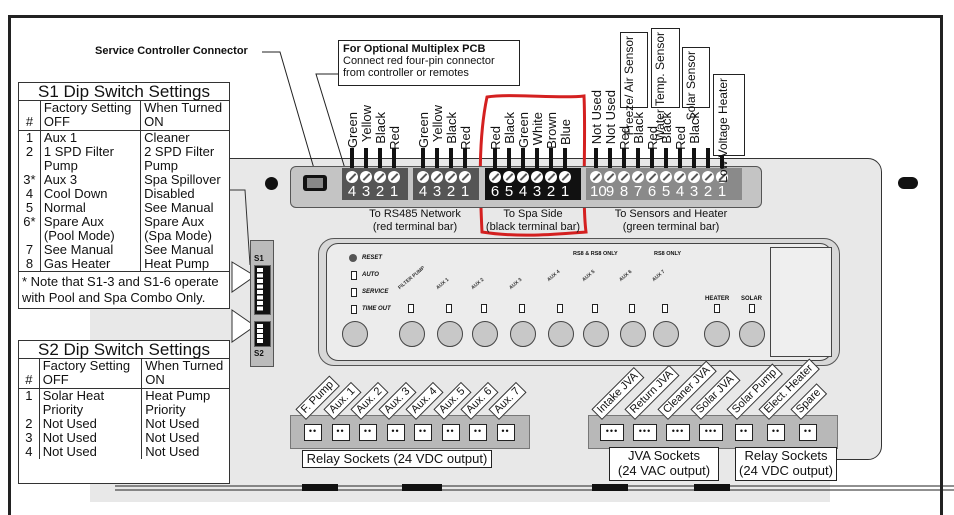 The width and height of the screenshot is (954, 515). What do you see at coordinates (786, 464) in the screenshot?
I see `relay-right-caption: Relay Sockets (24 VDC output)` at bounding box center [786, 464].